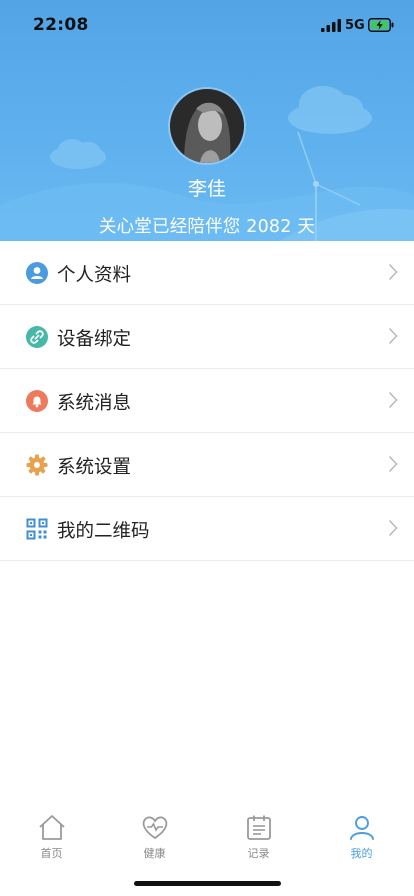 The width and height of the screenshot is (414, 896). Describe the element at coordinates (207, 465) in the screenshot. I see `menu-item-system-settings: 系统设置` at that location.